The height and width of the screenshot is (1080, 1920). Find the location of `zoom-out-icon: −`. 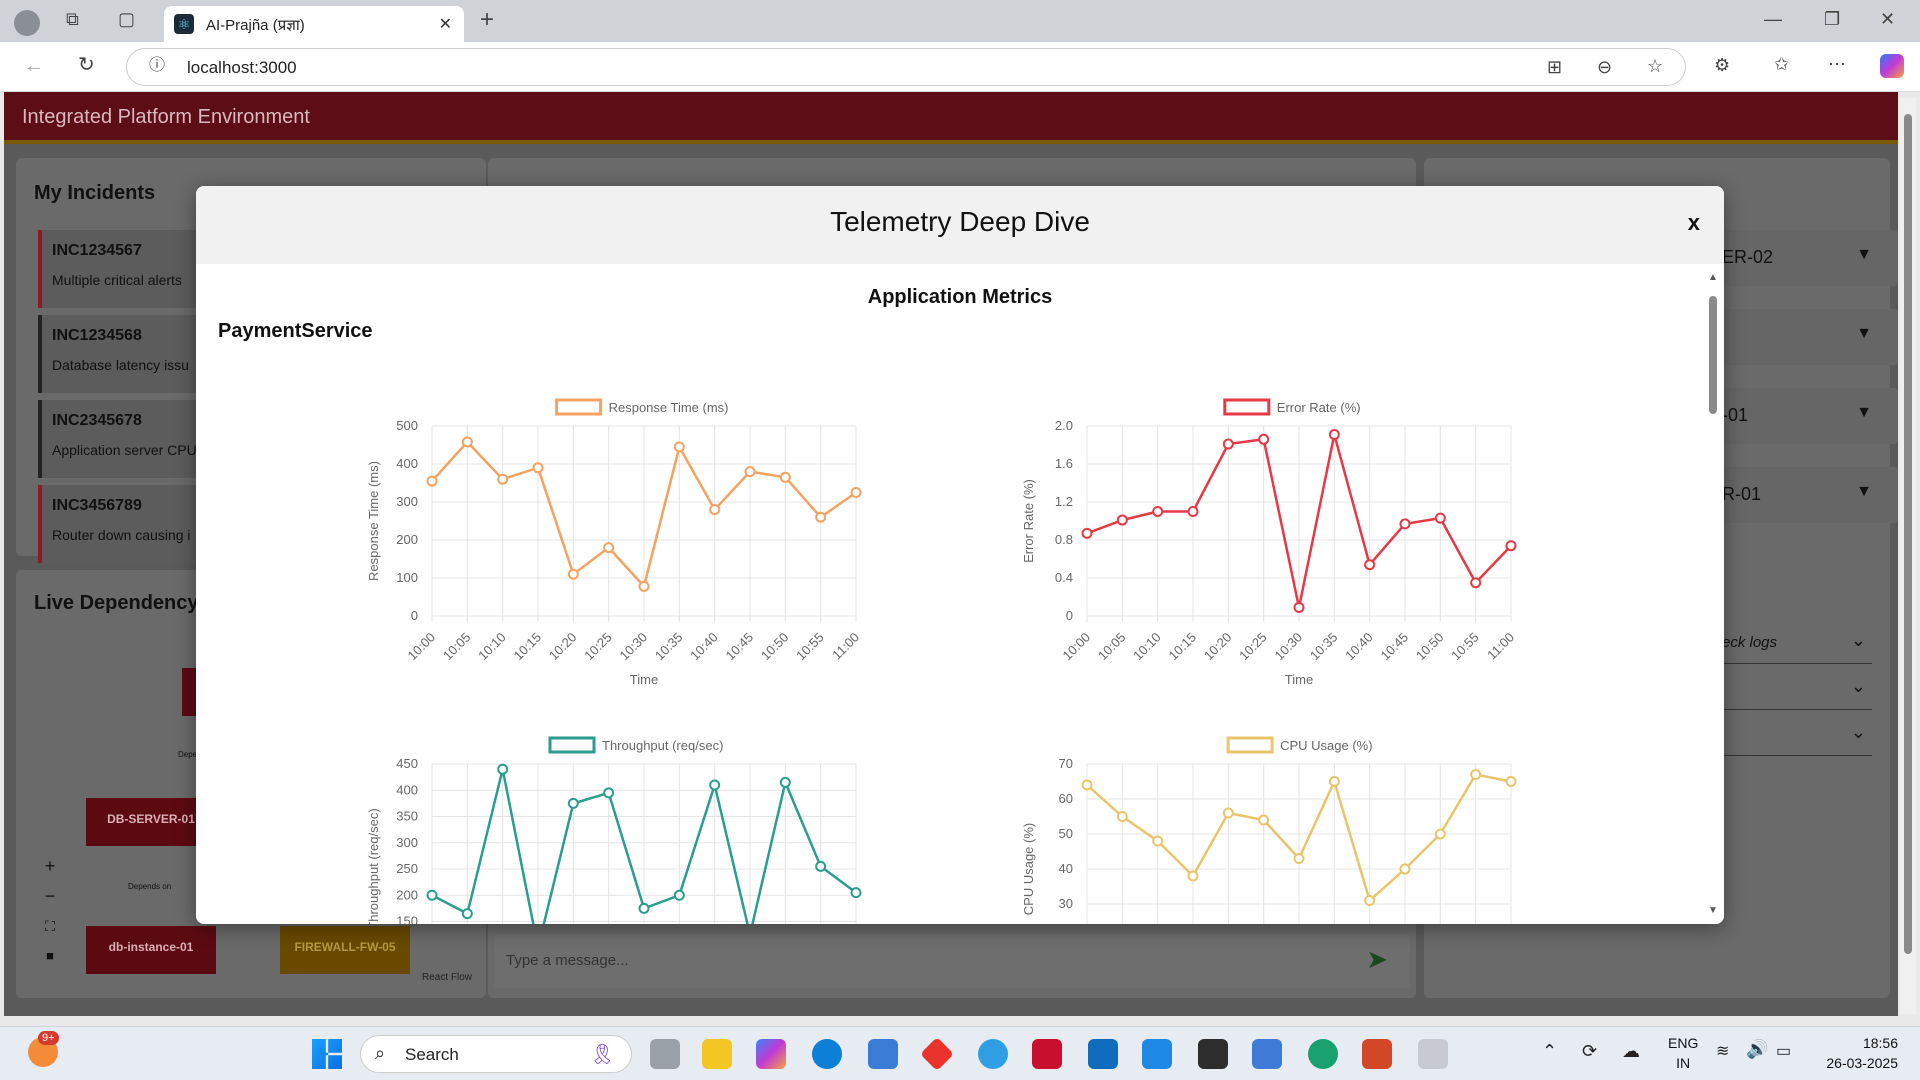

zoom-out-icon: − is located at coordinates (50, 896).